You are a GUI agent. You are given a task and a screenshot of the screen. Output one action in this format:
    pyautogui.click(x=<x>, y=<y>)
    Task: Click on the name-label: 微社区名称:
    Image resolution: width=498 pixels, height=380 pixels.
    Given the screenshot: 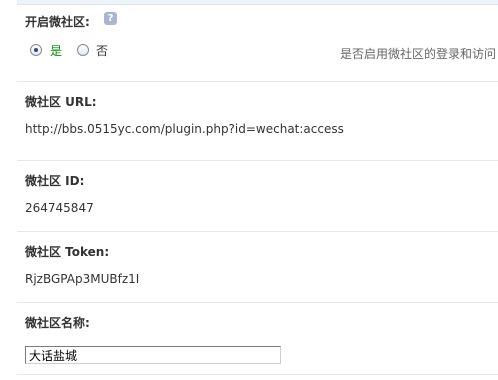 What is the action you would take?
    pyautogui.click(x=57, y=323)
    